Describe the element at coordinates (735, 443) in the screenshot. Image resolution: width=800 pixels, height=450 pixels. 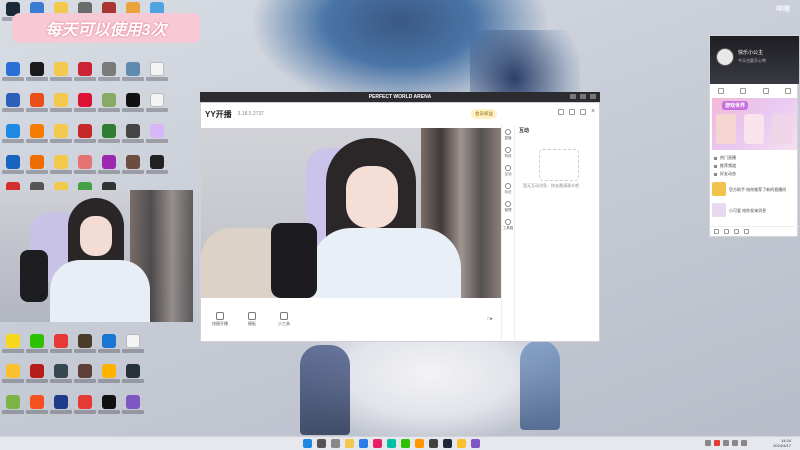
I see `volume-icon` at that location.